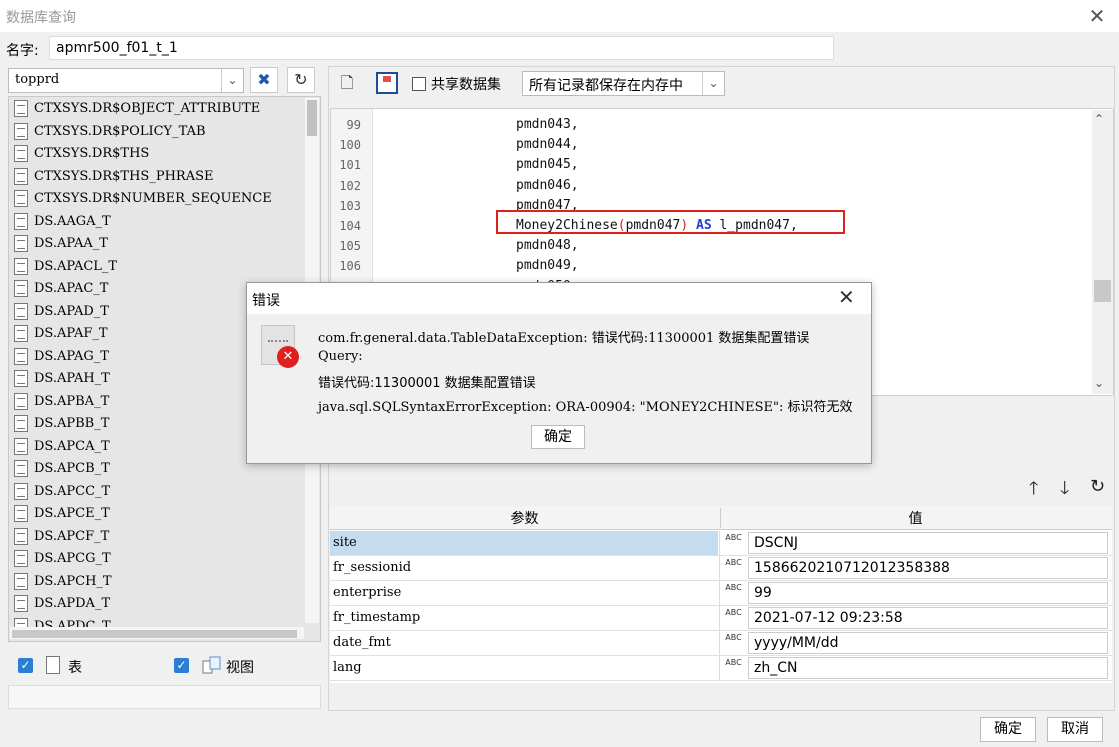 Image resolution: width=1119 pixels, height=747 pixels. I want to click on show-views-checkbox: ✓, so click(181, 665).